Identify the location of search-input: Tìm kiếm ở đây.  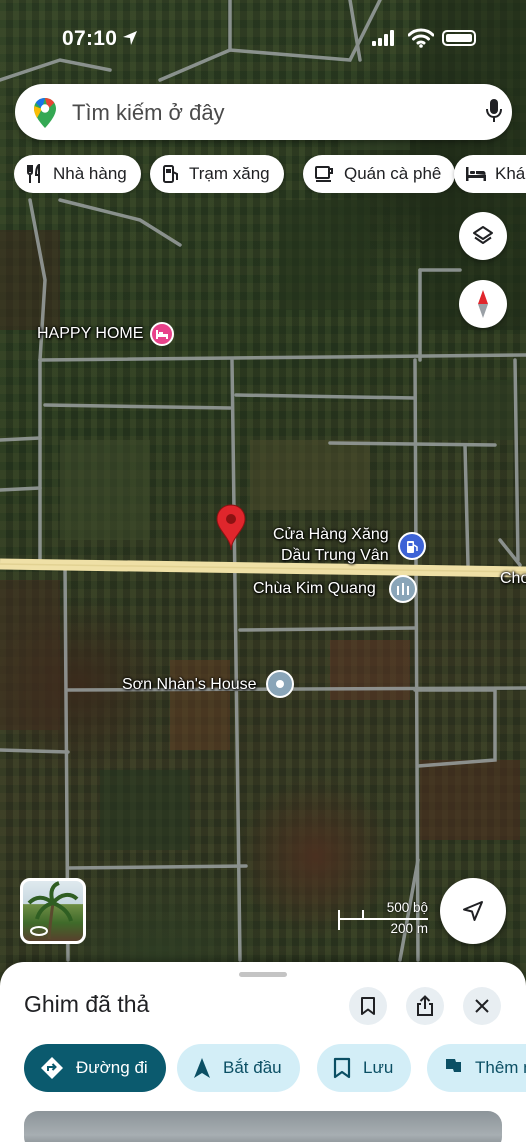
(148, 113).